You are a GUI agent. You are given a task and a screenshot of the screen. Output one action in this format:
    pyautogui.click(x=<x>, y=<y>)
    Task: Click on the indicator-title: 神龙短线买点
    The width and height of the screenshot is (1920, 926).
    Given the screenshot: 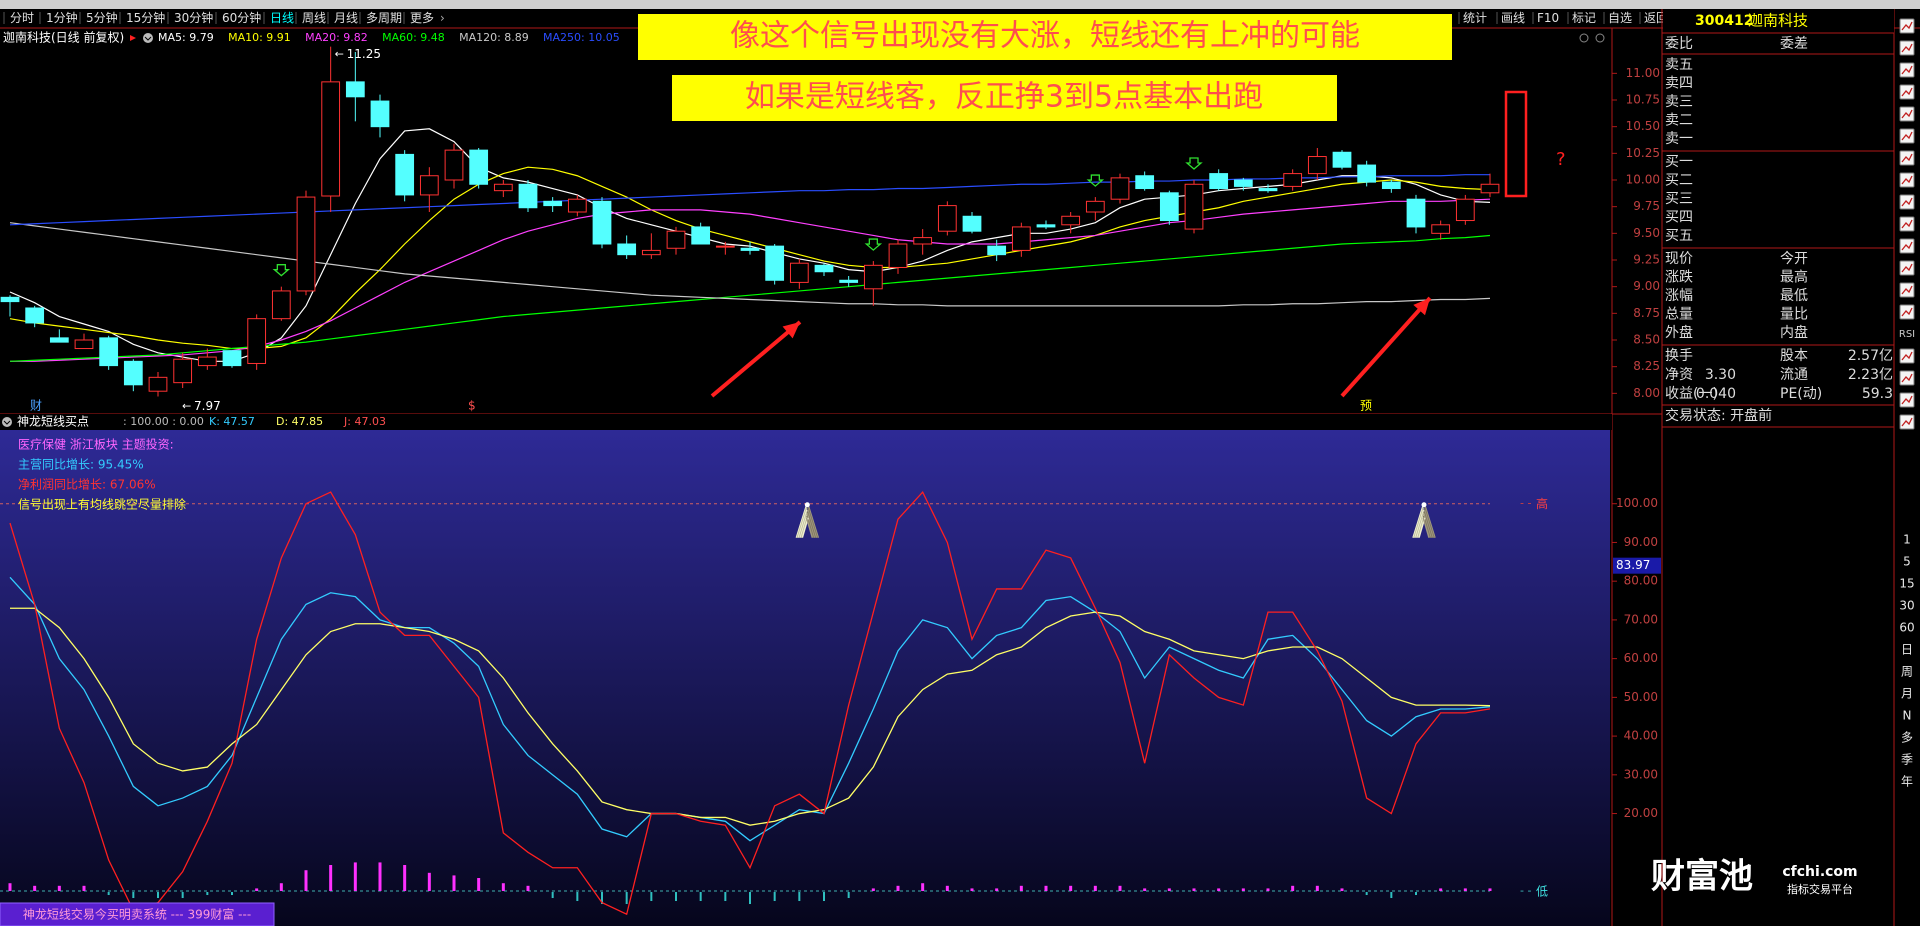 What is the action you would take?
    pyautogui.click(x=53, y=422)
    